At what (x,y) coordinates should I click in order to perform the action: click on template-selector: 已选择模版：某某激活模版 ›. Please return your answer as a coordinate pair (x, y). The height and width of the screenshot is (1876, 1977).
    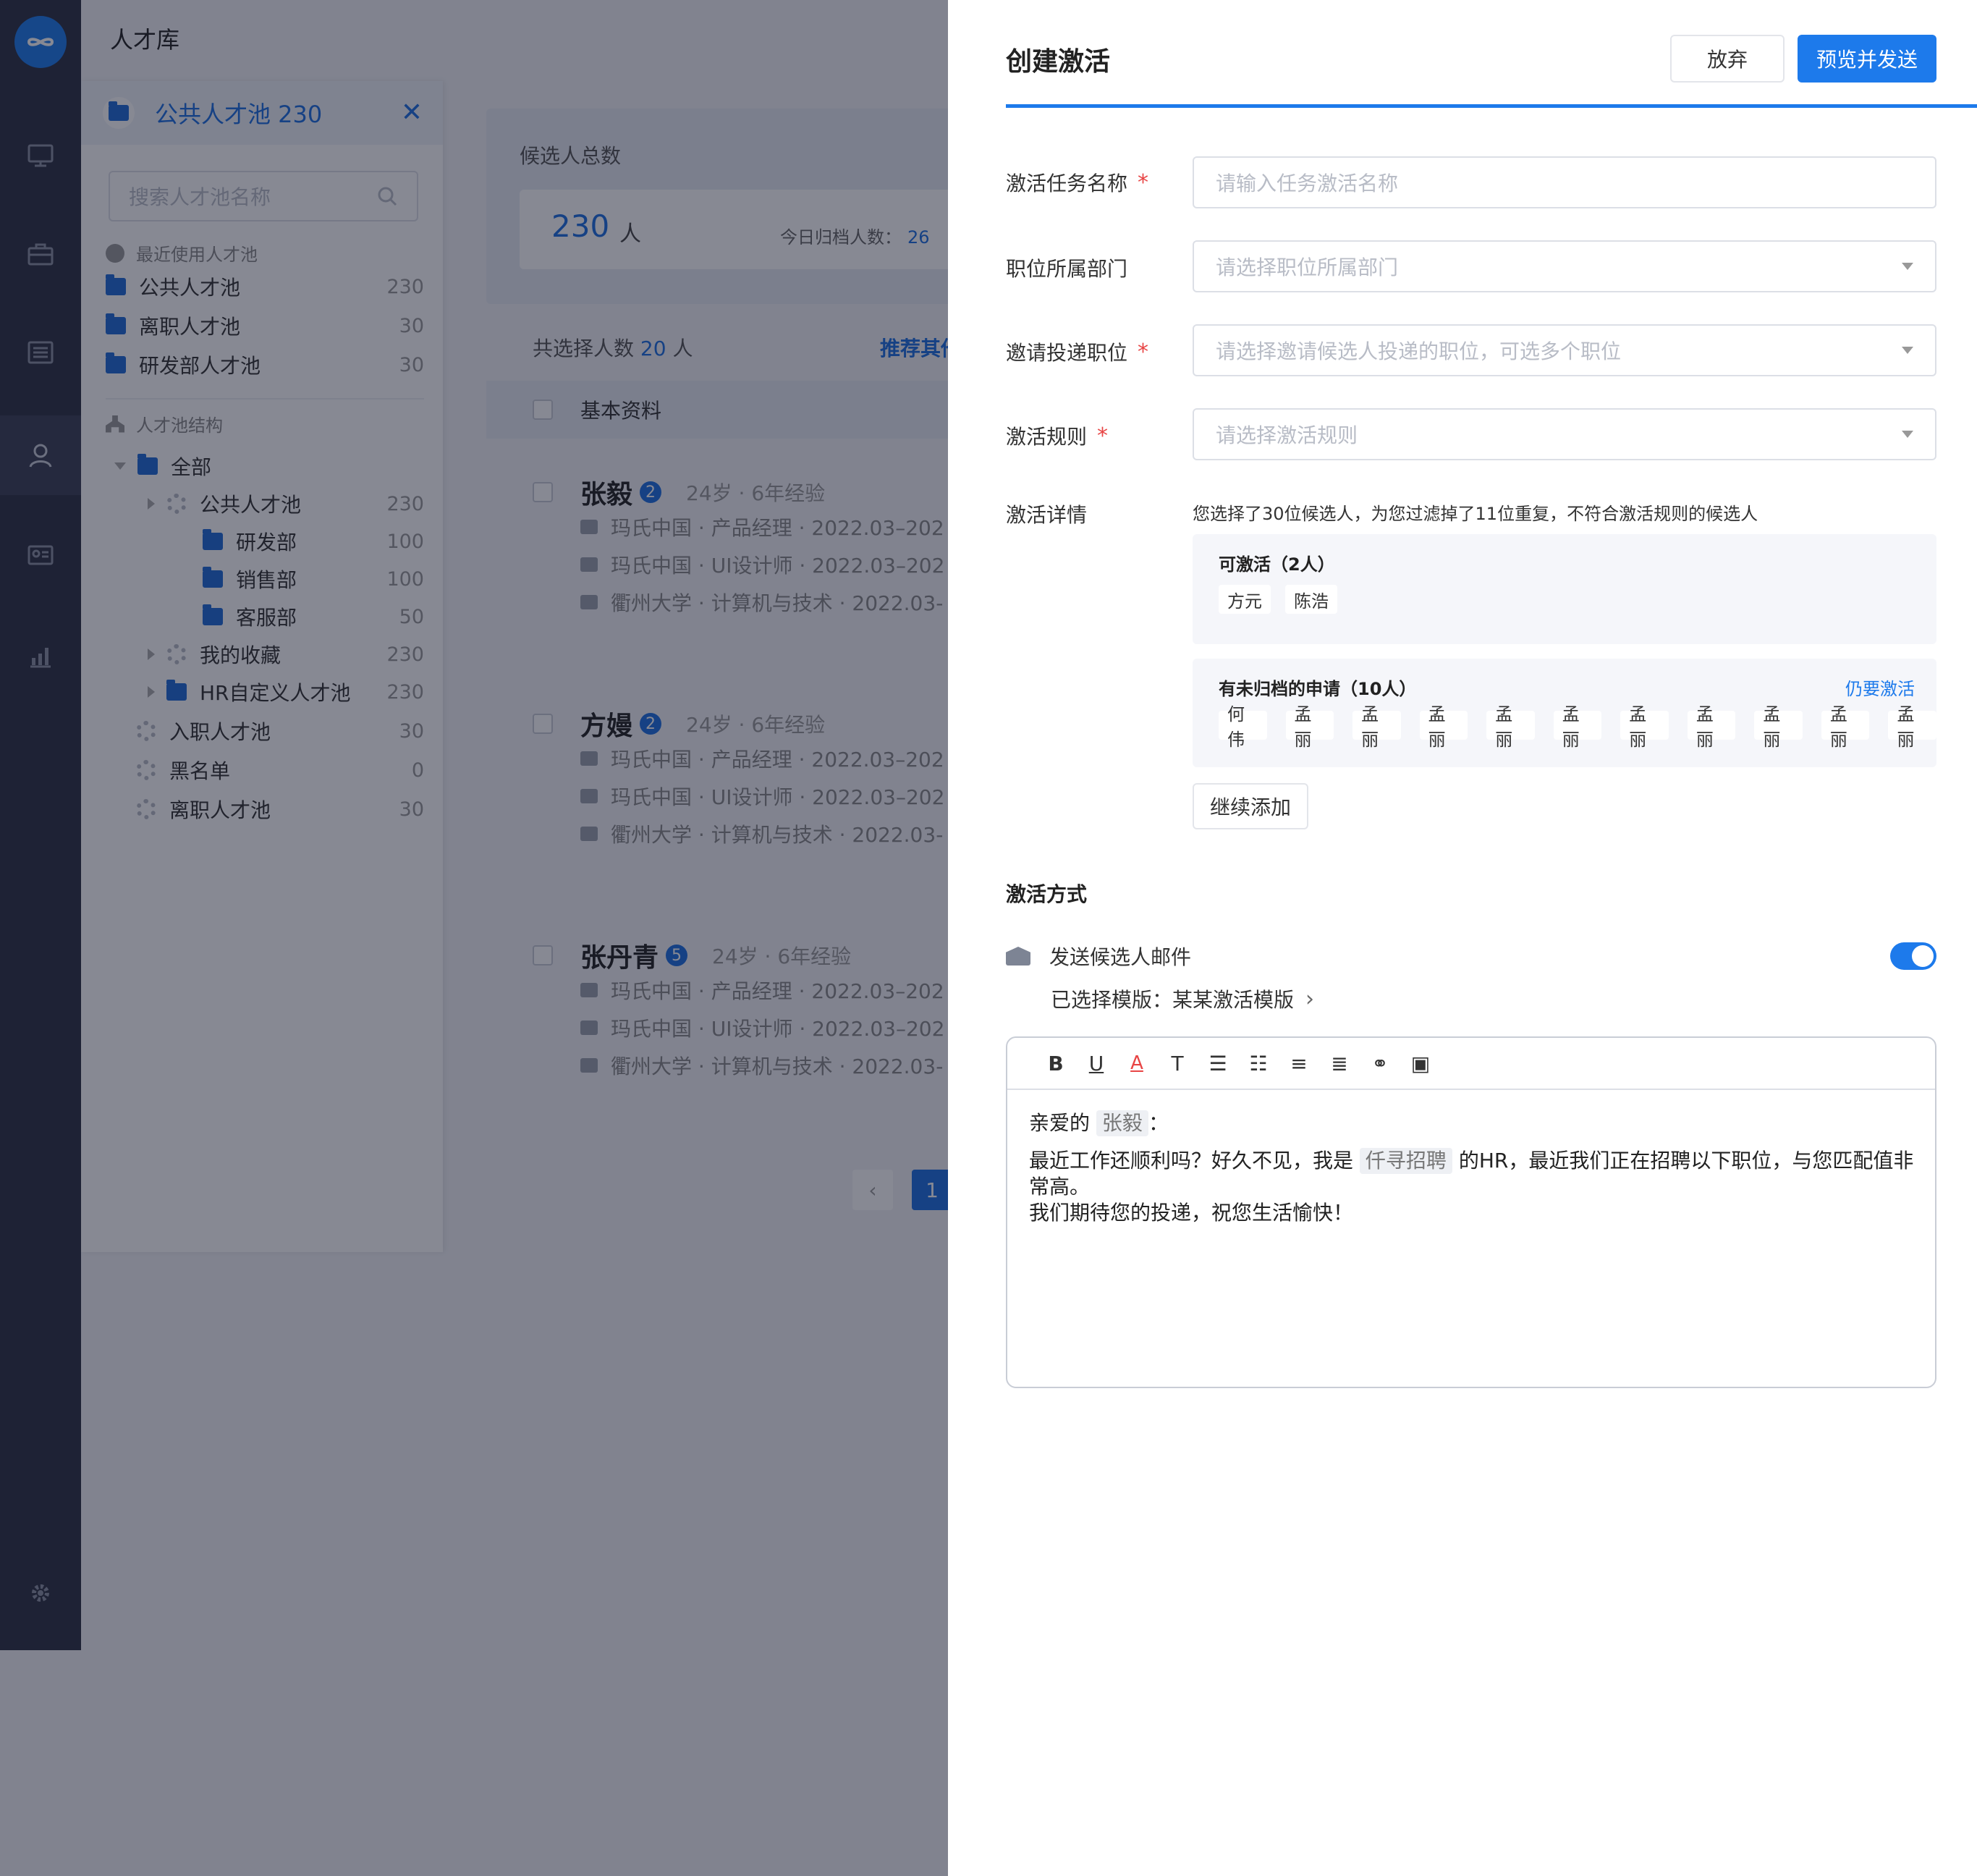
    Looking at the image, I should click on (1183, 998).